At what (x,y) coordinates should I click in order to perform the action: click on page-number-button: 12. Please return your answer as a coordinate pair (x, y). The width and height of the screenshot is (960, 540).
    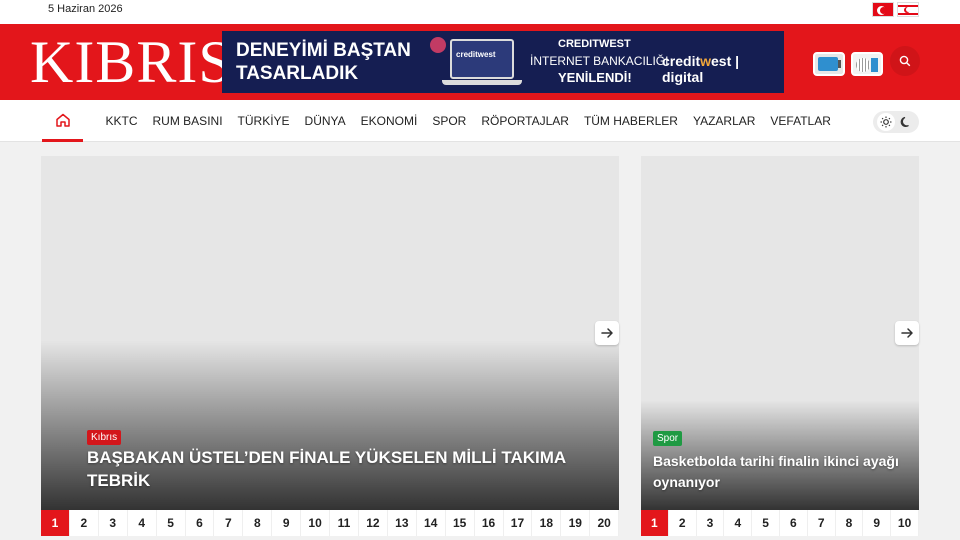
    Looking at the image, I should click on (373, 523).